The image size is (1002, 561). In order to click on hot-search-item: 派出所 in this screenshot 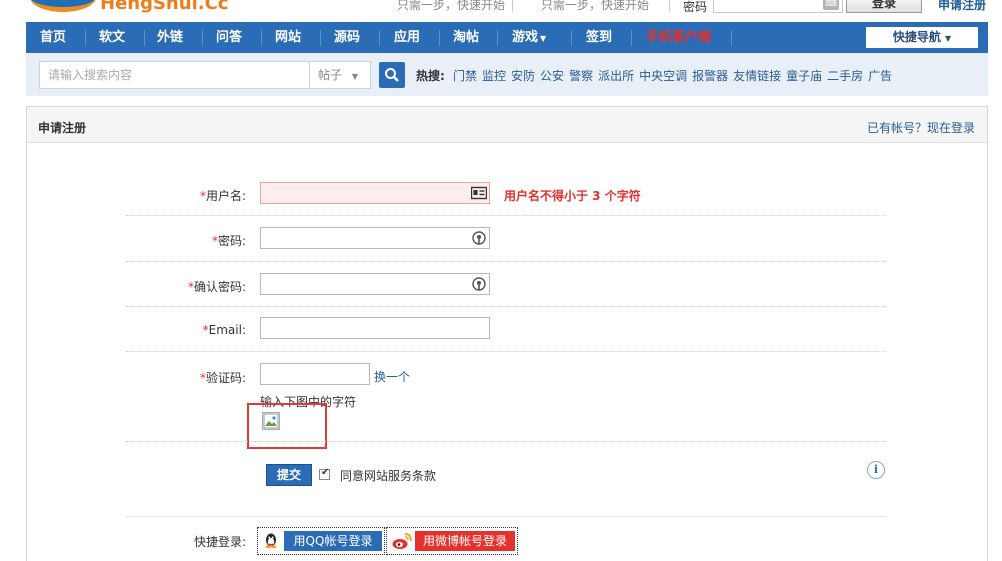, I will do `click(616, 76)`.